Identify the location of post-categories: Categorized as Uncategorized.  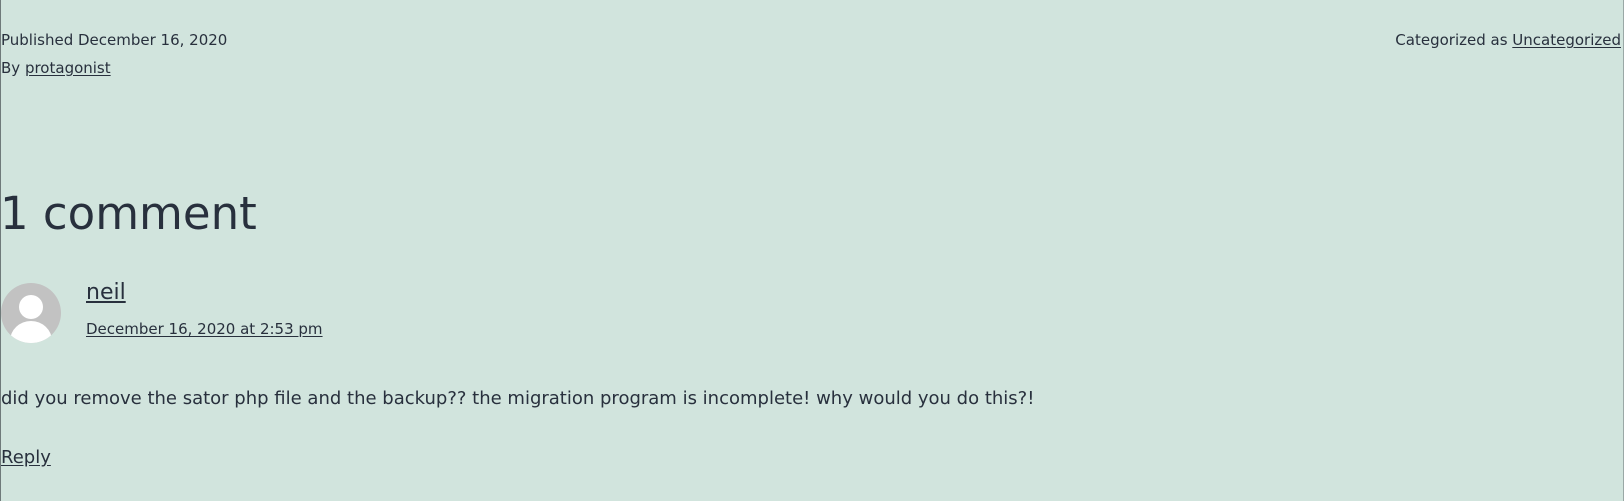
(1508, 40).